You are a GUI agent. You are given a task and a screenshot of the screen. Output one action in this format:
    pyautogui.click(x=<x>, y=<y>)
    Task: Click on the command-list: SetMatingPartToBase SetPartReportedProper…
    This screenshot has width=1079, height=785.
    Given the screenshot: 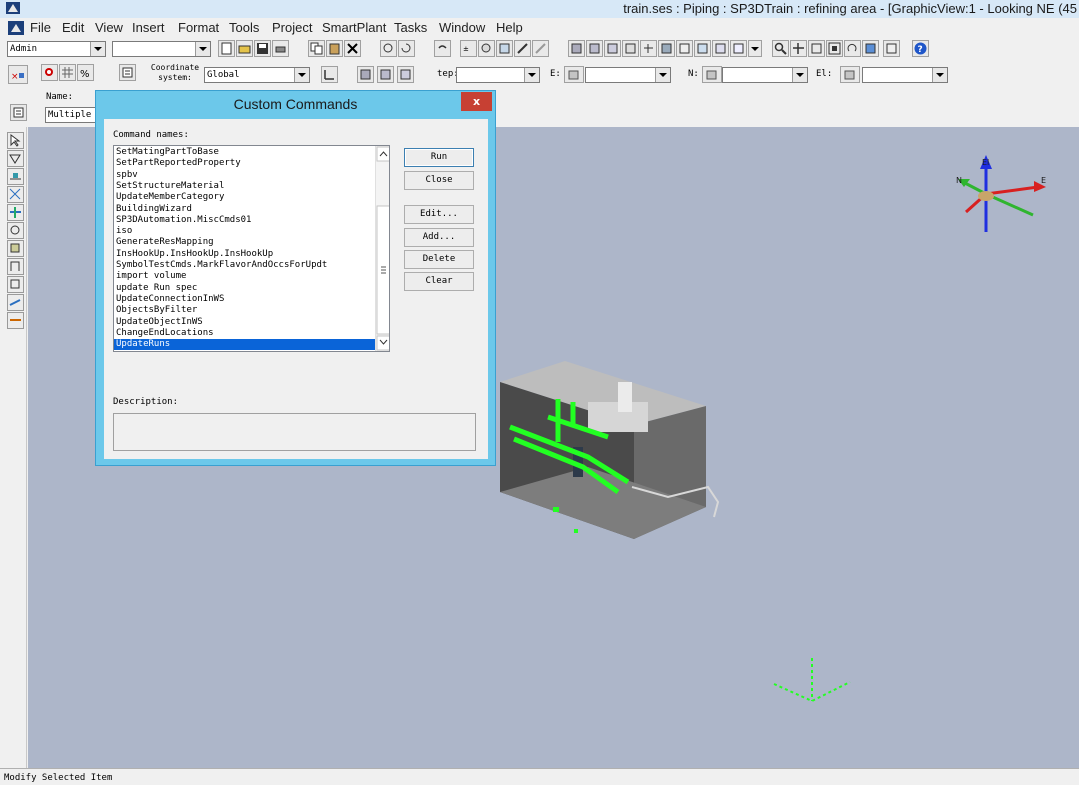 What is the action you would take?
    pyautogui.click(x=251, y=248)
    